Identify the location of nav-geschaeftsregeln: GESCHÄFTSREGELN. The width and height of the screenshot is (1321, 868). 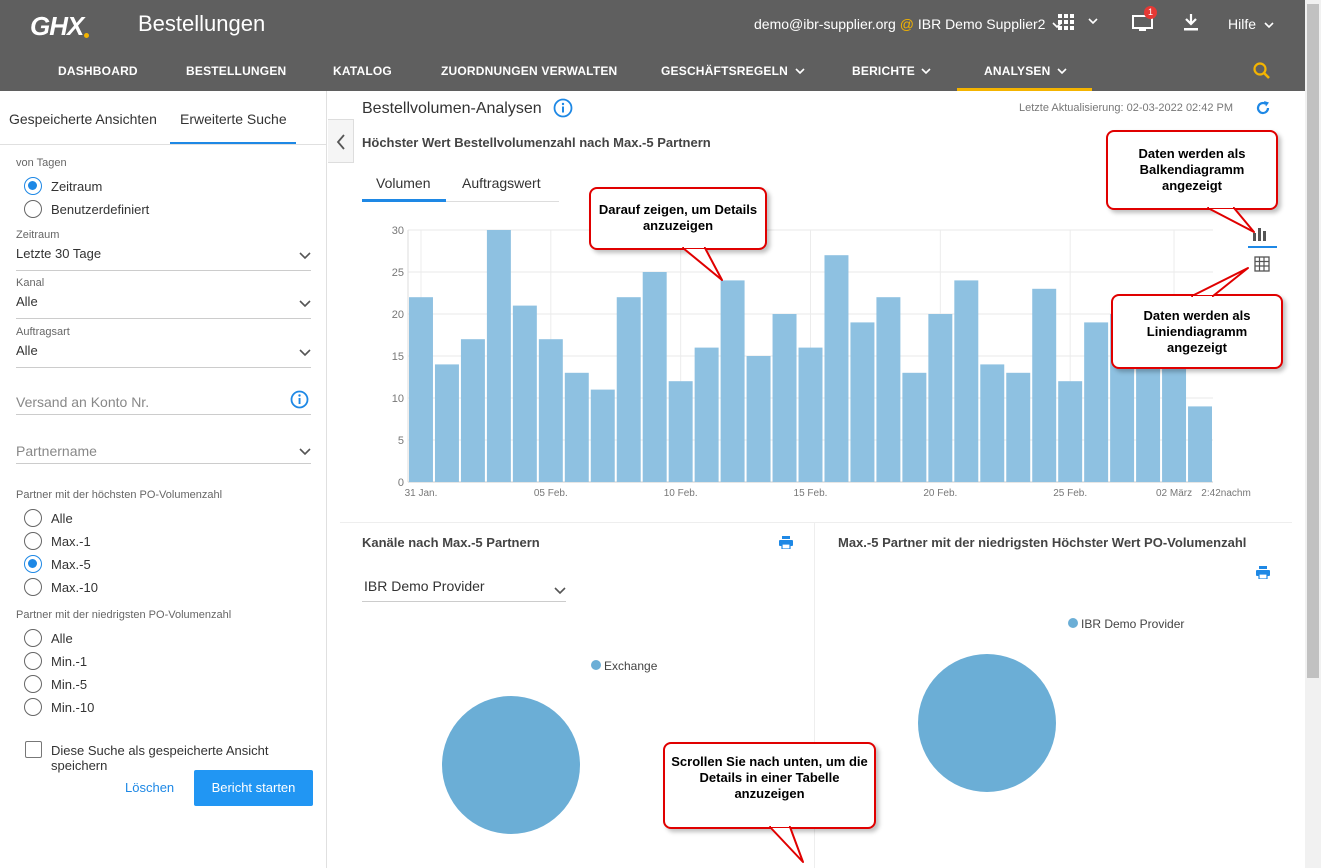
(733, 71).